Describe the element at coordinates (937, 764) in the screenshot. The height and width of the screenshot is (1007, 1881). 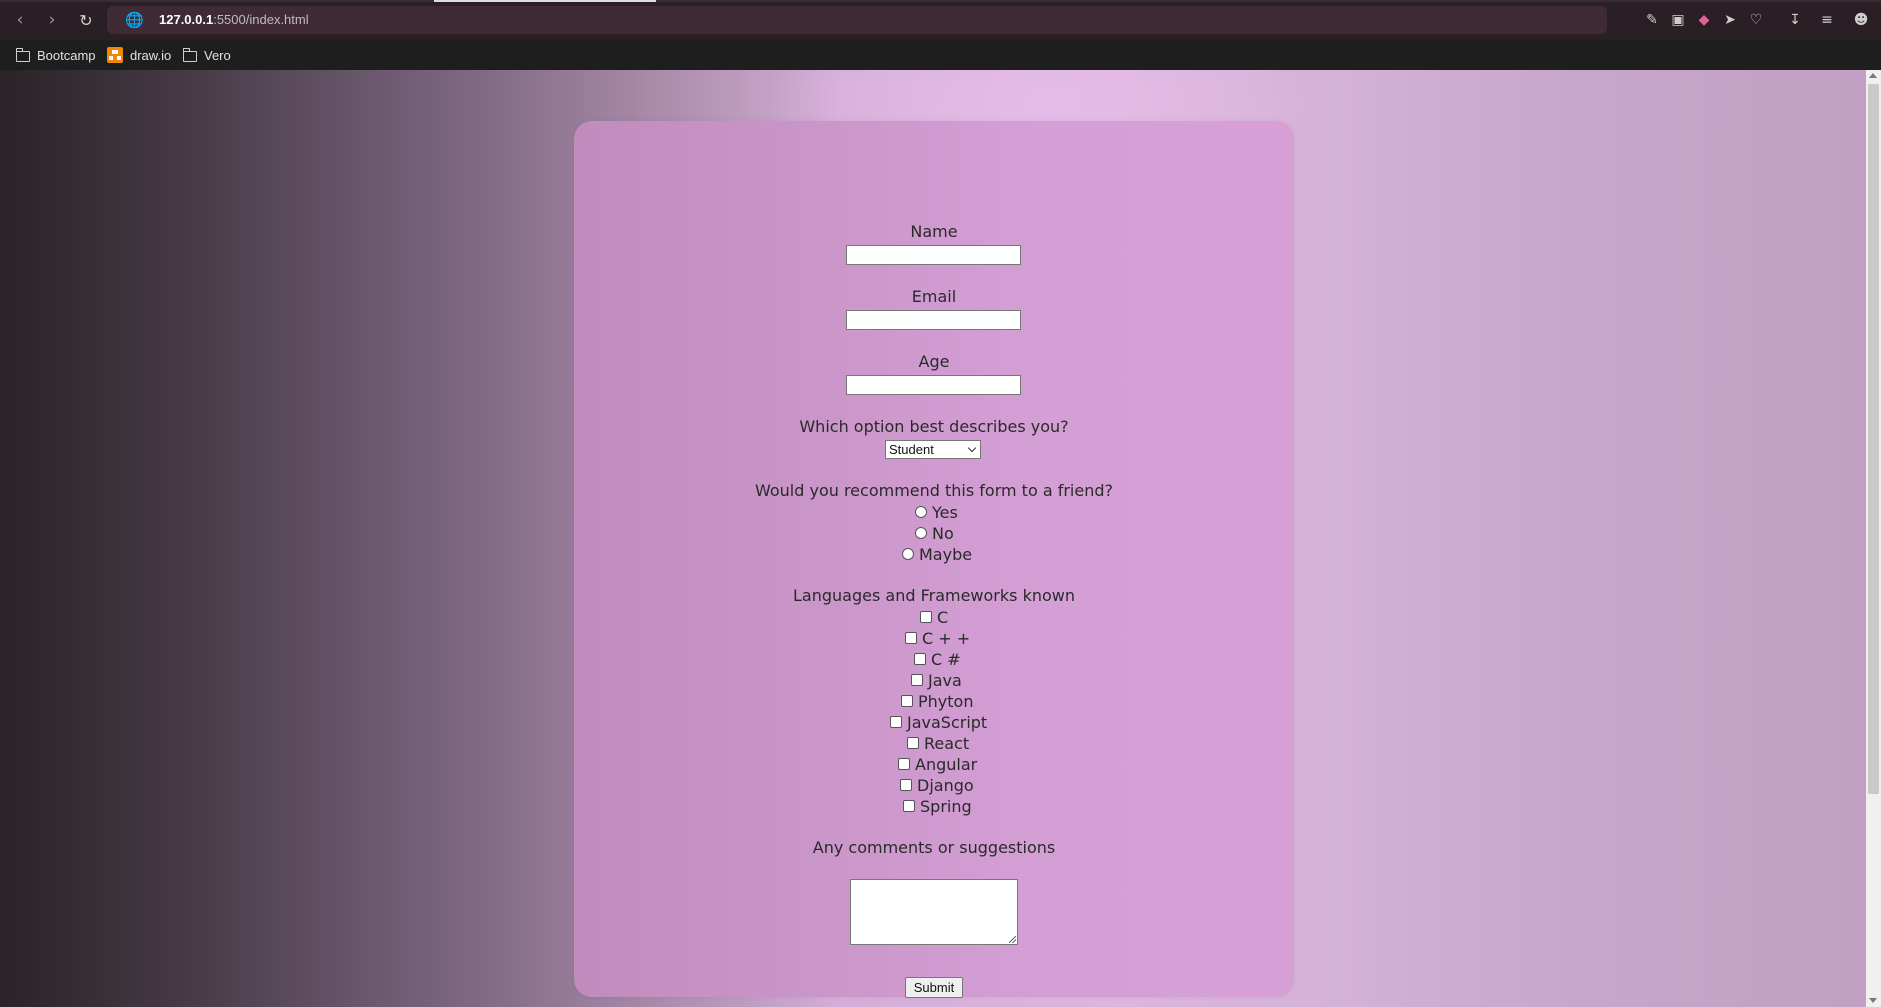
I see `checkbox-angular: Angular` at that location.